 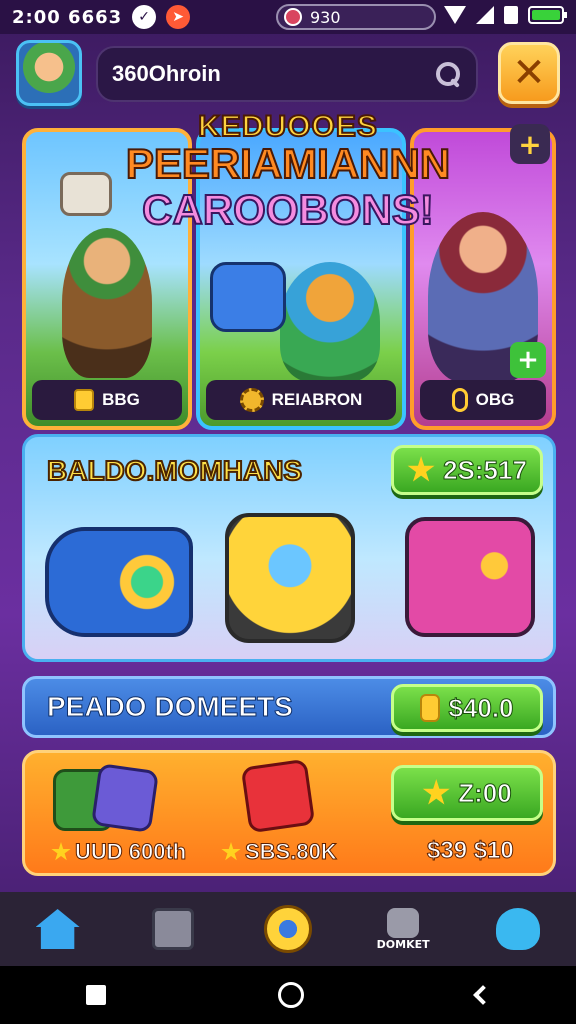 I want to click on nav-spin, so click(x=288, y=929).